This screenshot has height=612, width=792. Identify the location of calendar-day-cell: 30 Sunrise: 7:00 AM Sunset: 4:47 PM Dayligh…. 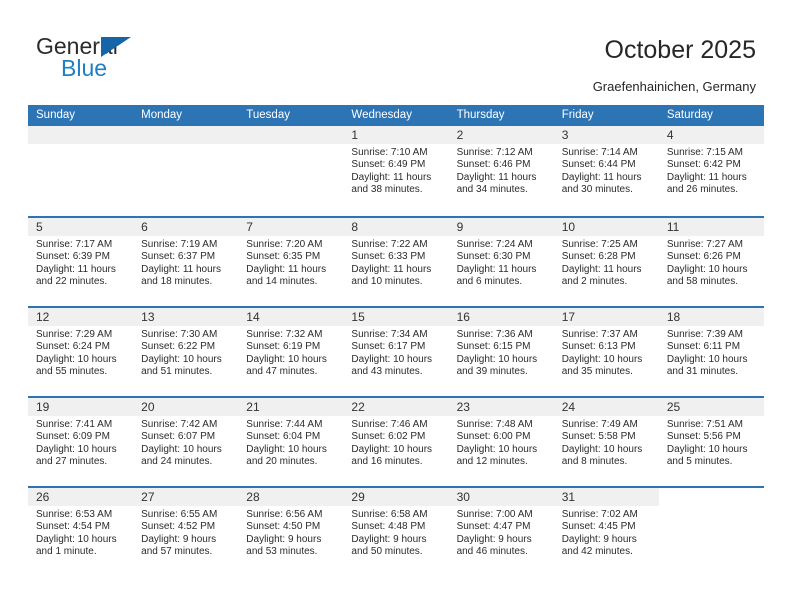
(501, 532).